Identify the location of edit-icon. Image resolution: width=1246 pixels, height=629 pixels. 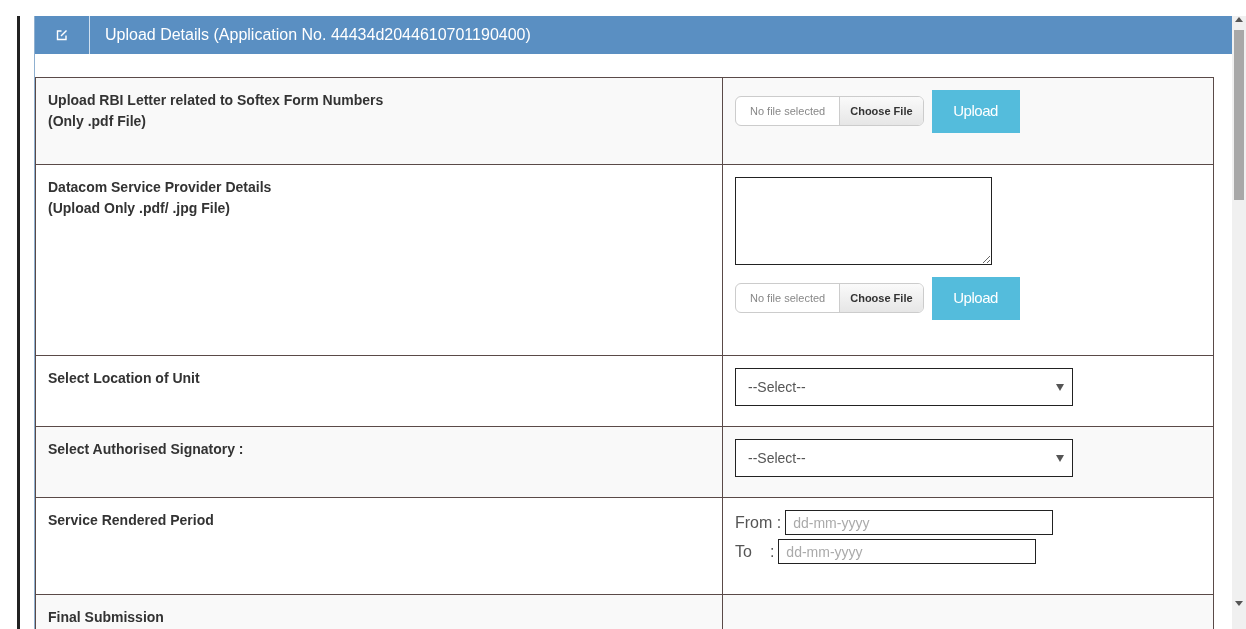
(62, 35).